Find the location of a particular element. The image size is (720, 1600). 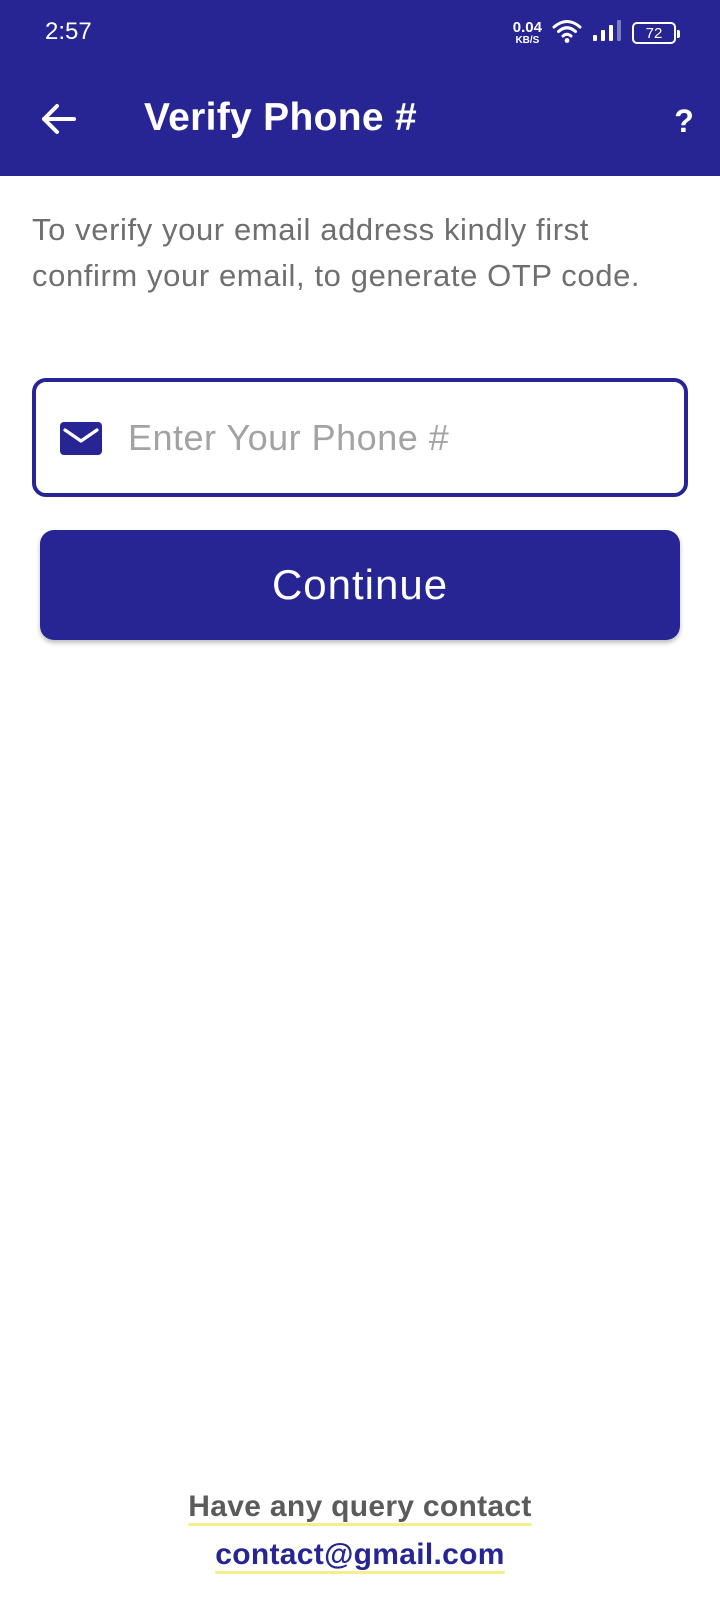

phone-field is located at coordinates (360, 437).